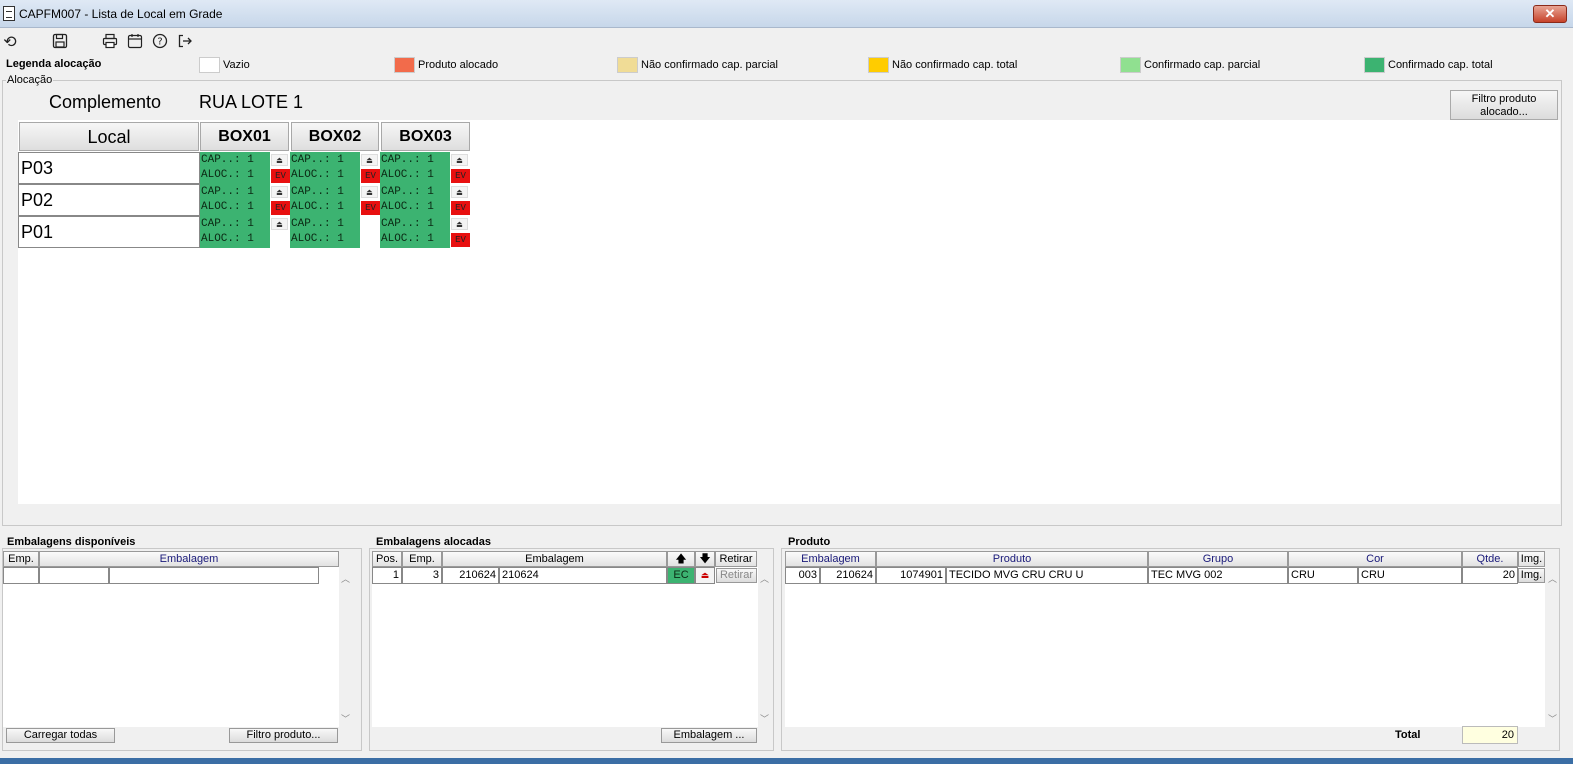 The image size is (1573, 764). What do you see at coordinates (1531, 575) in the screenshot?
I see `img-button: Img.` at bounding box center [1531, 575].